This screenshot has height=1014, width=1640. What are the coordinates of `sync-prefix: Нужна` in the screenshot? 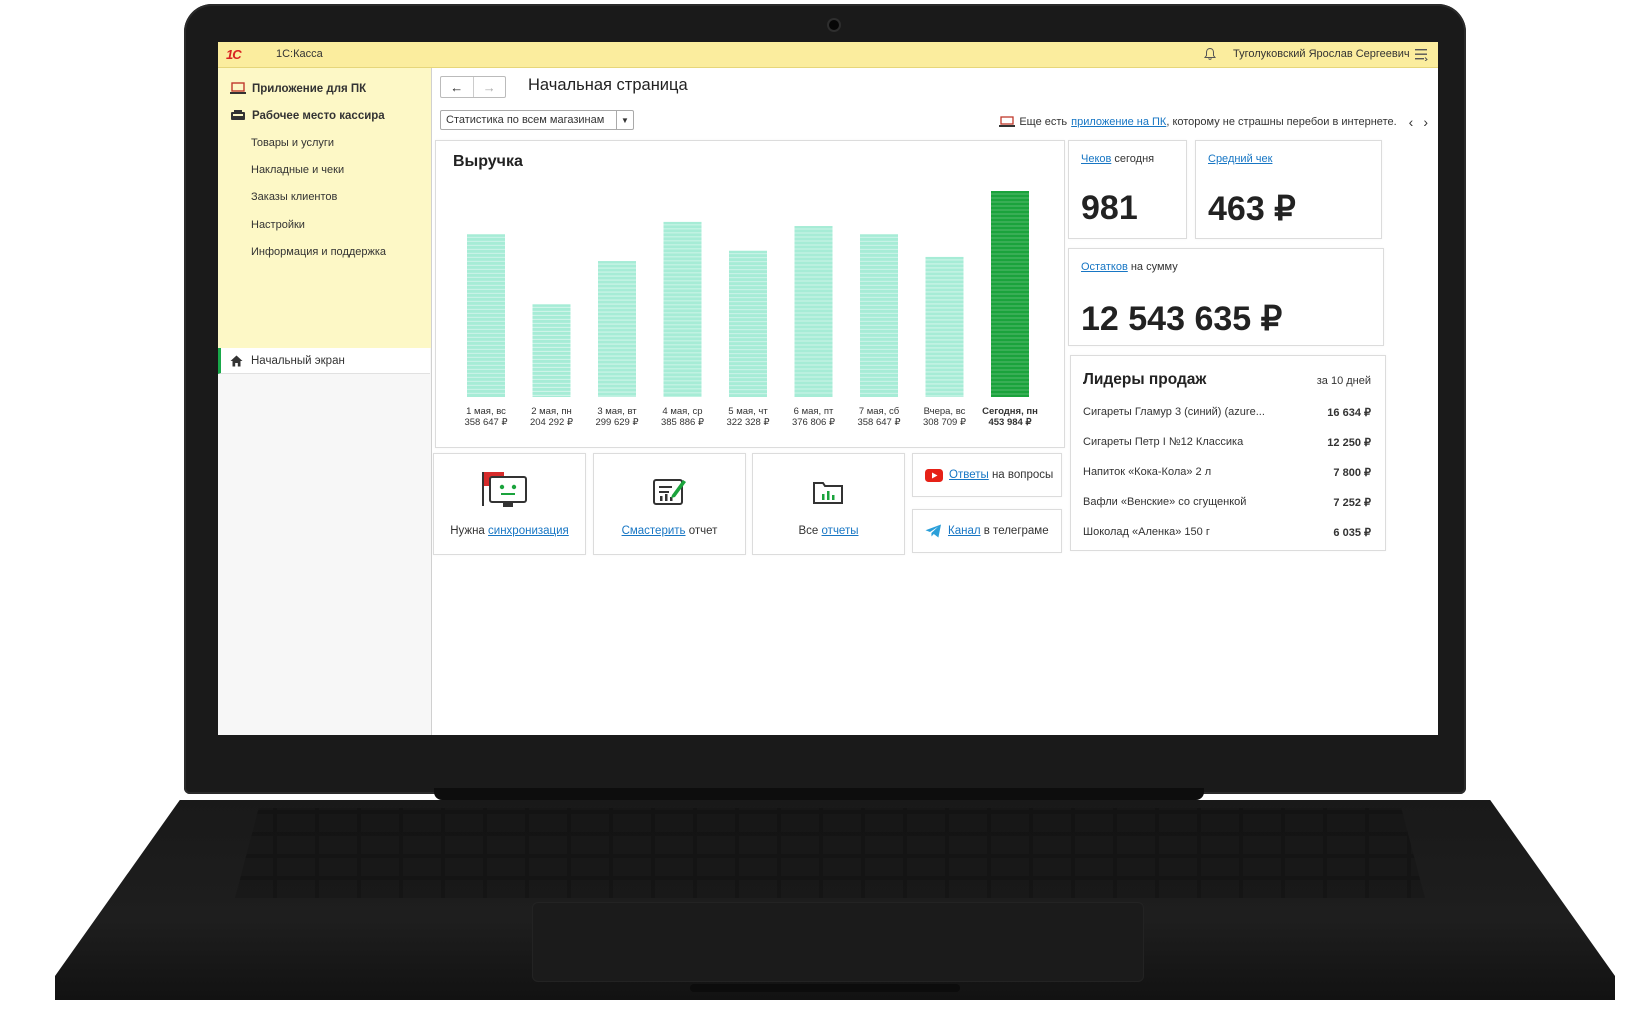 It's located at (469, 531).